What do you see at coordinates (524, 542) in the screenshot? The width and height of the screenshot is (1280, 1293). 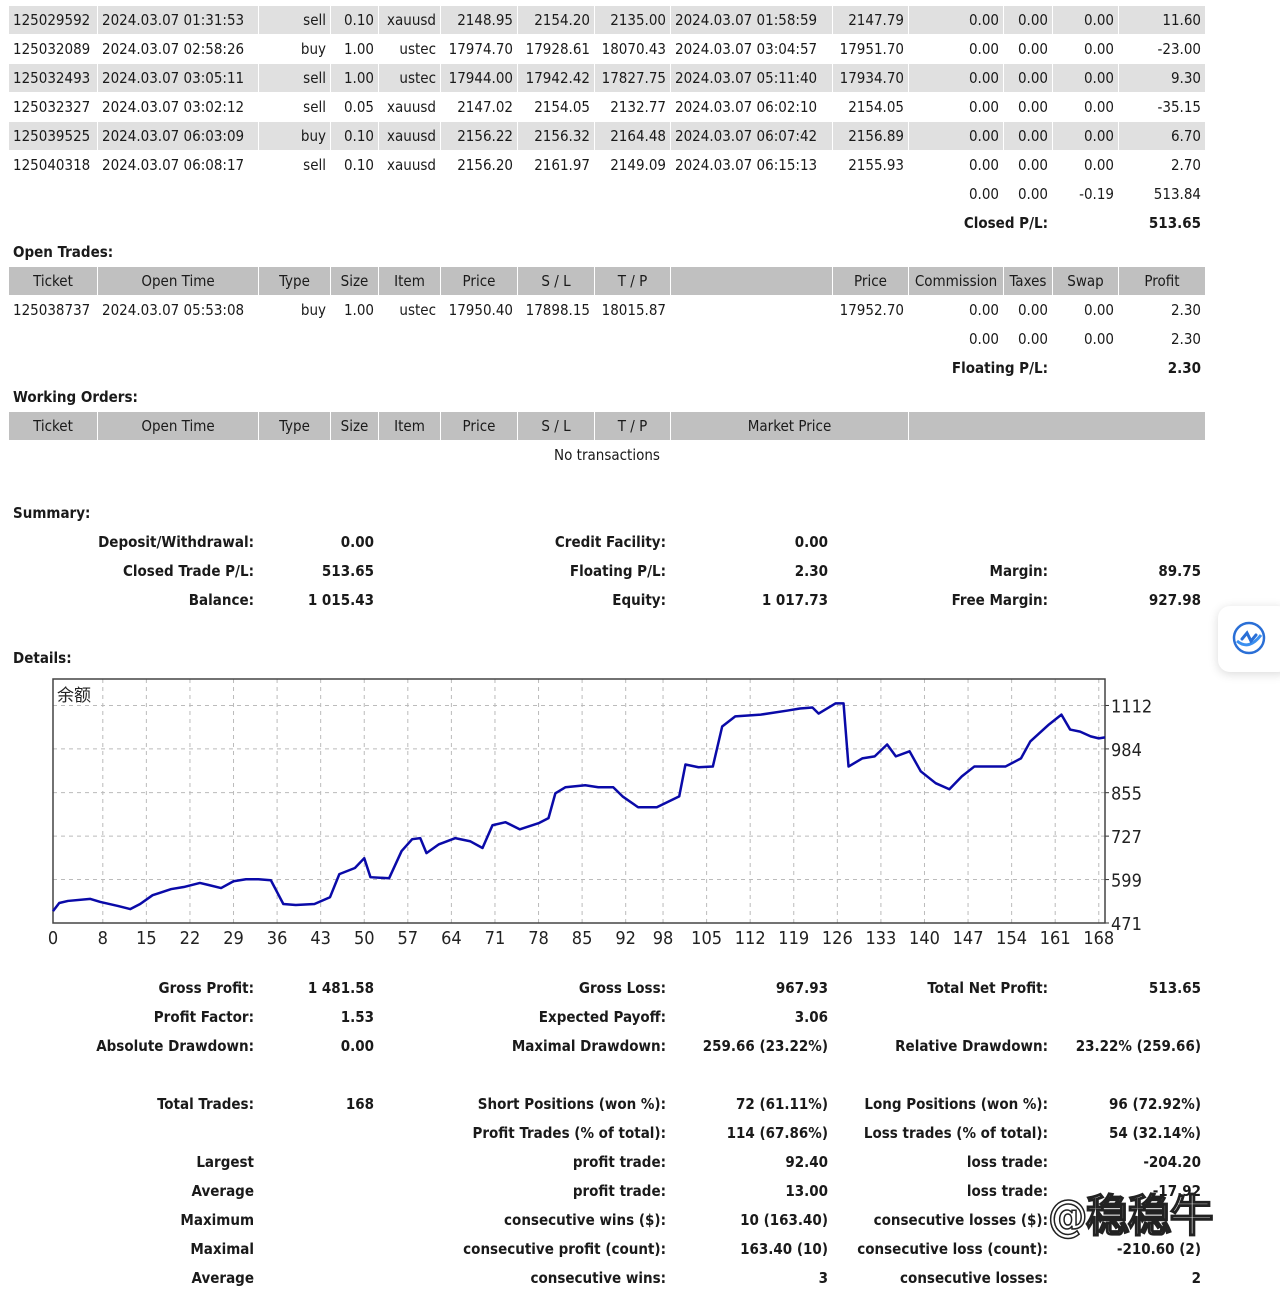 I see `summary-label: Credit Facility:` at bounding box center [524, 542].